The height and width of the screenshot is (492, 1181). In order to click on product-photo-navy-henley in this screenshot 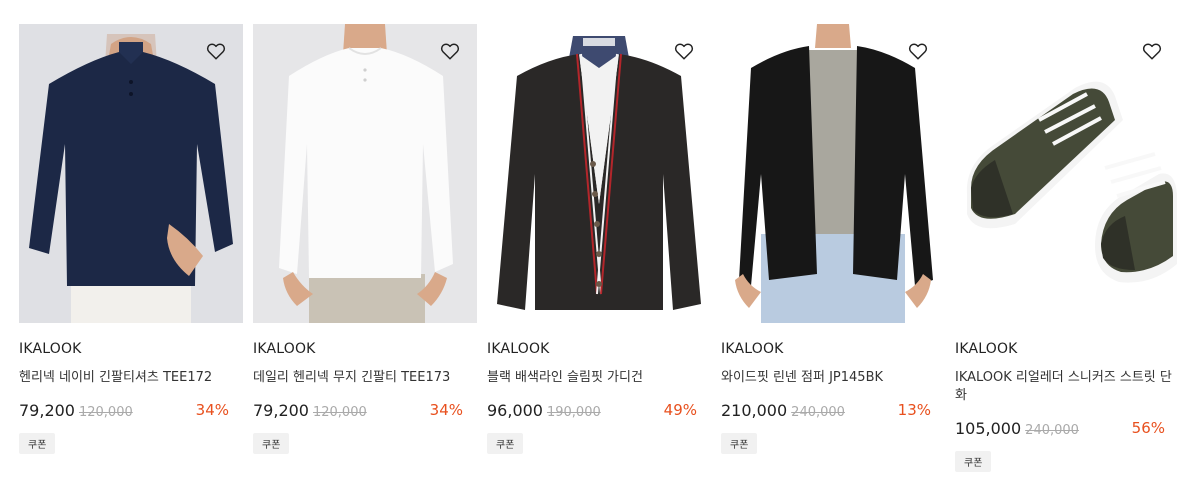, I will do `click(131, 173)`.